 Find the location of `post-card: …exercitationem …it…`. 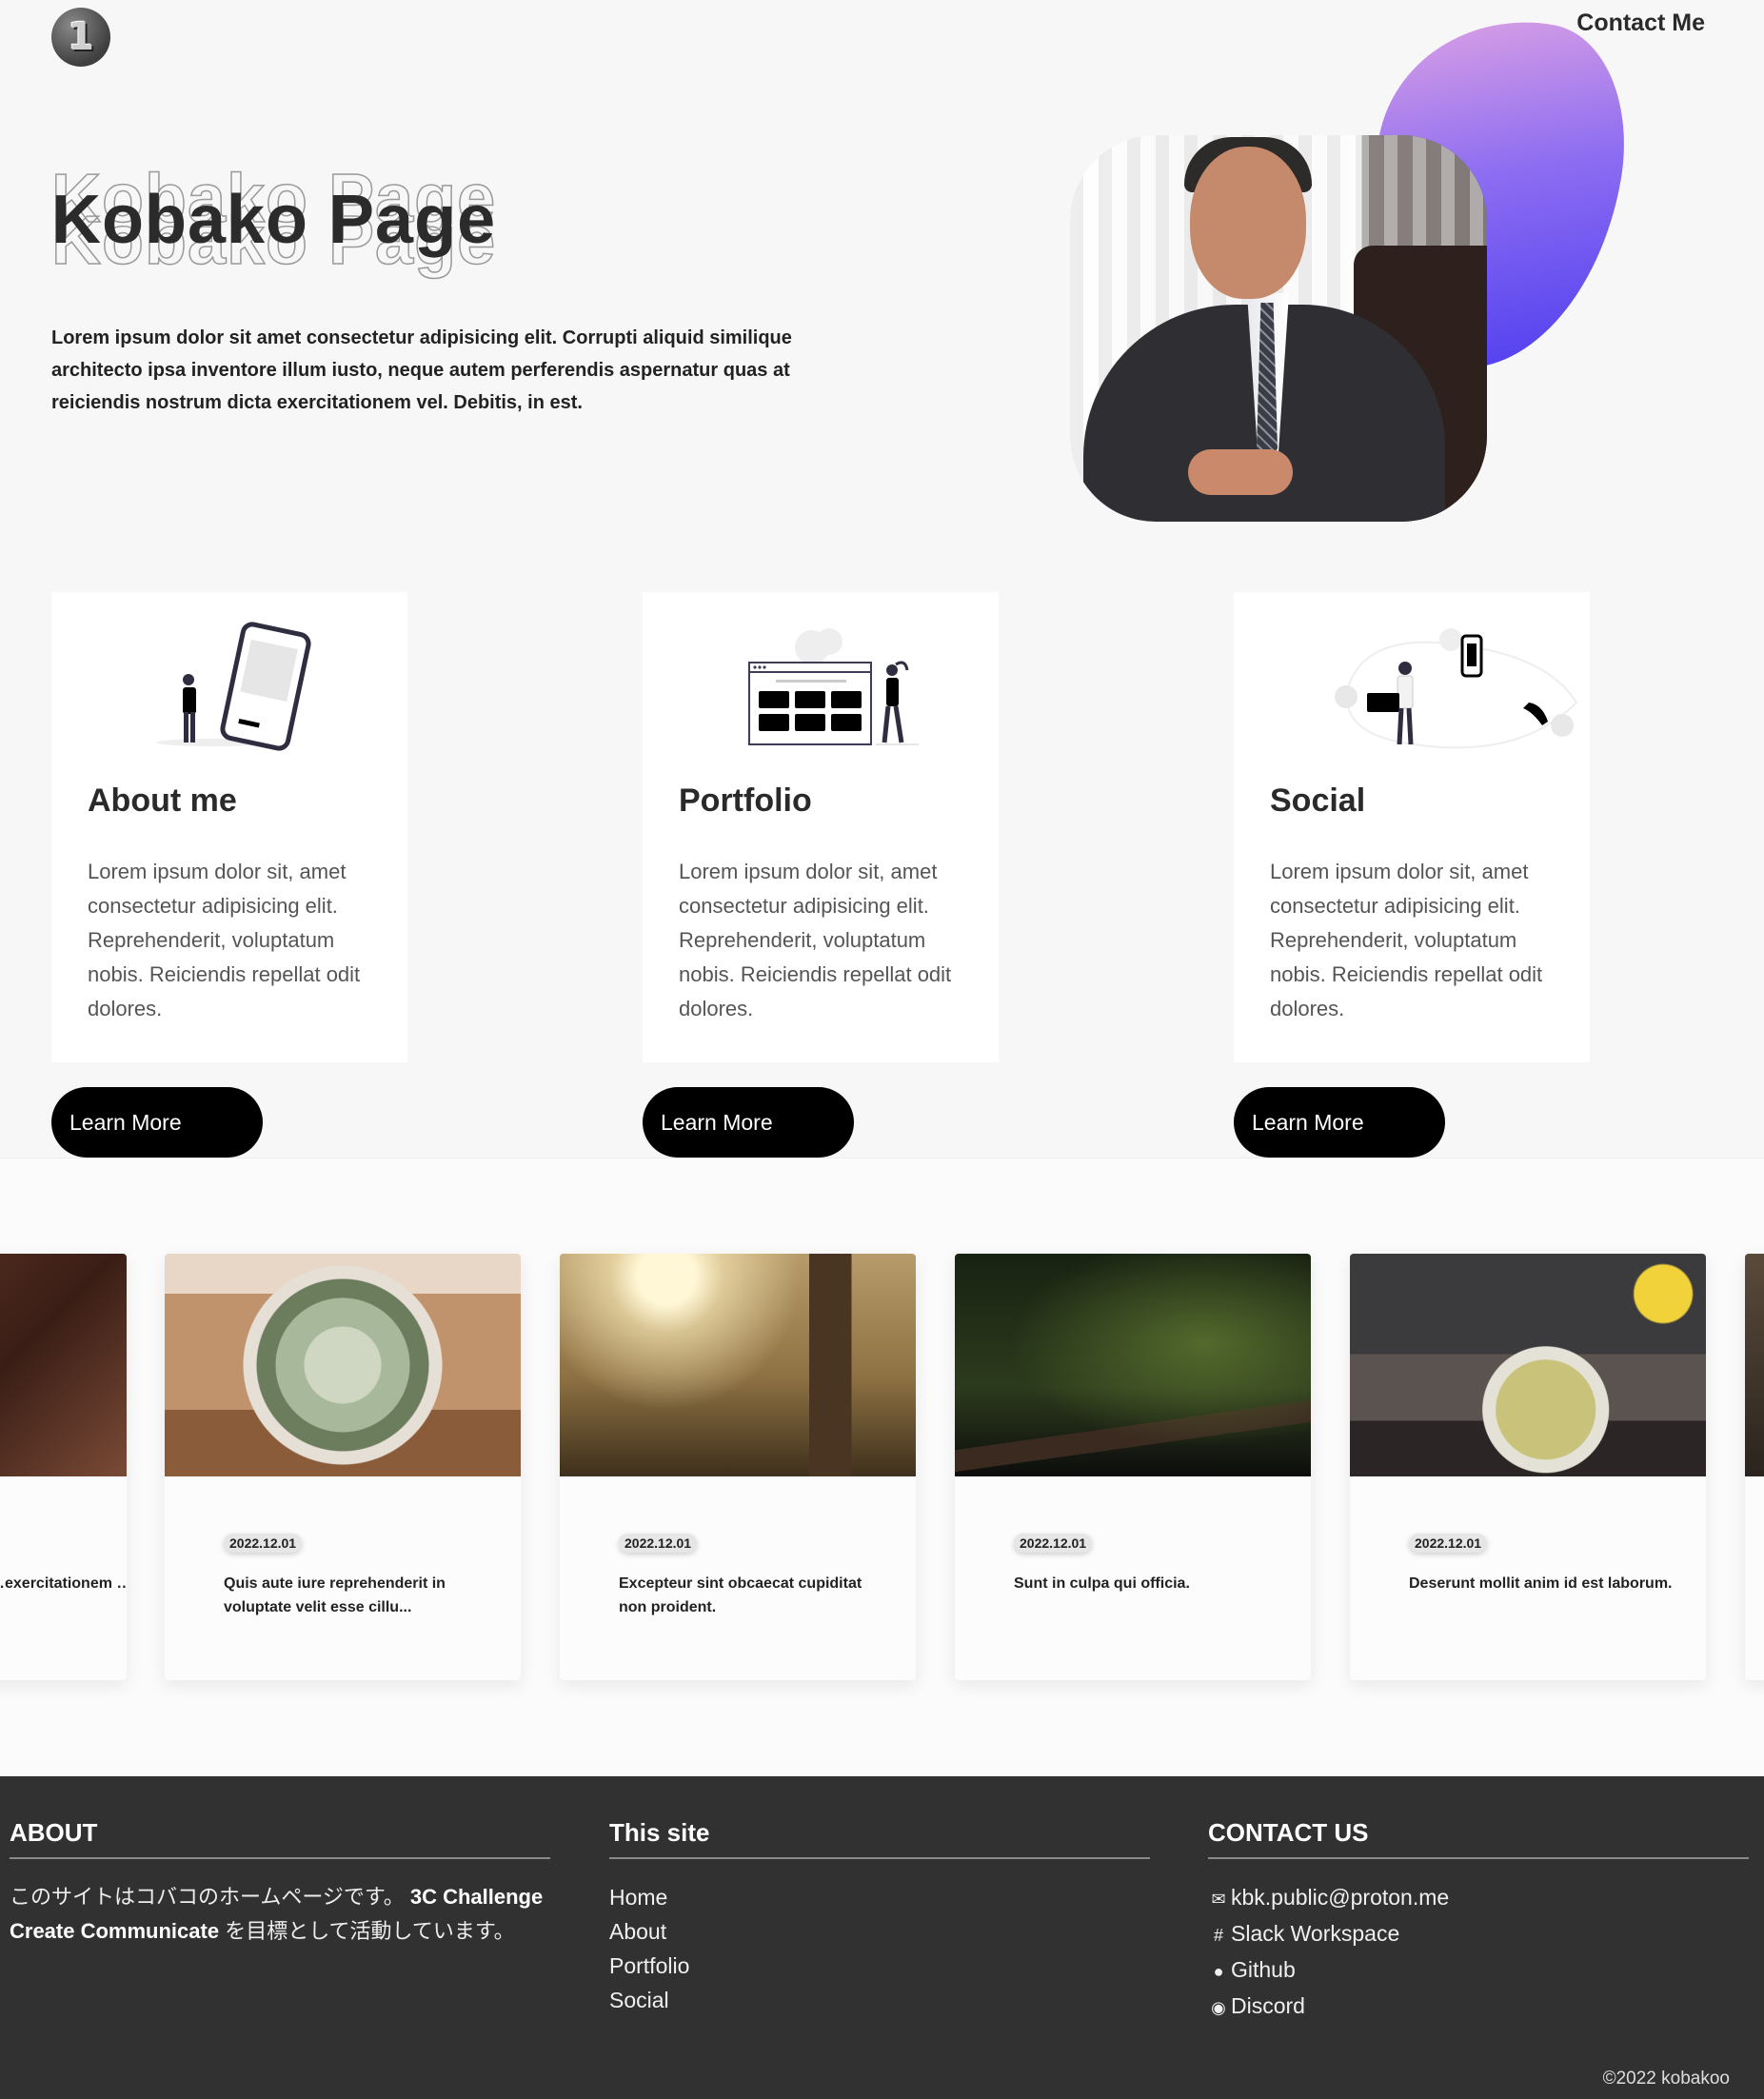

post-card: …exercitationem …it… is located at coordinates (64, 1467).